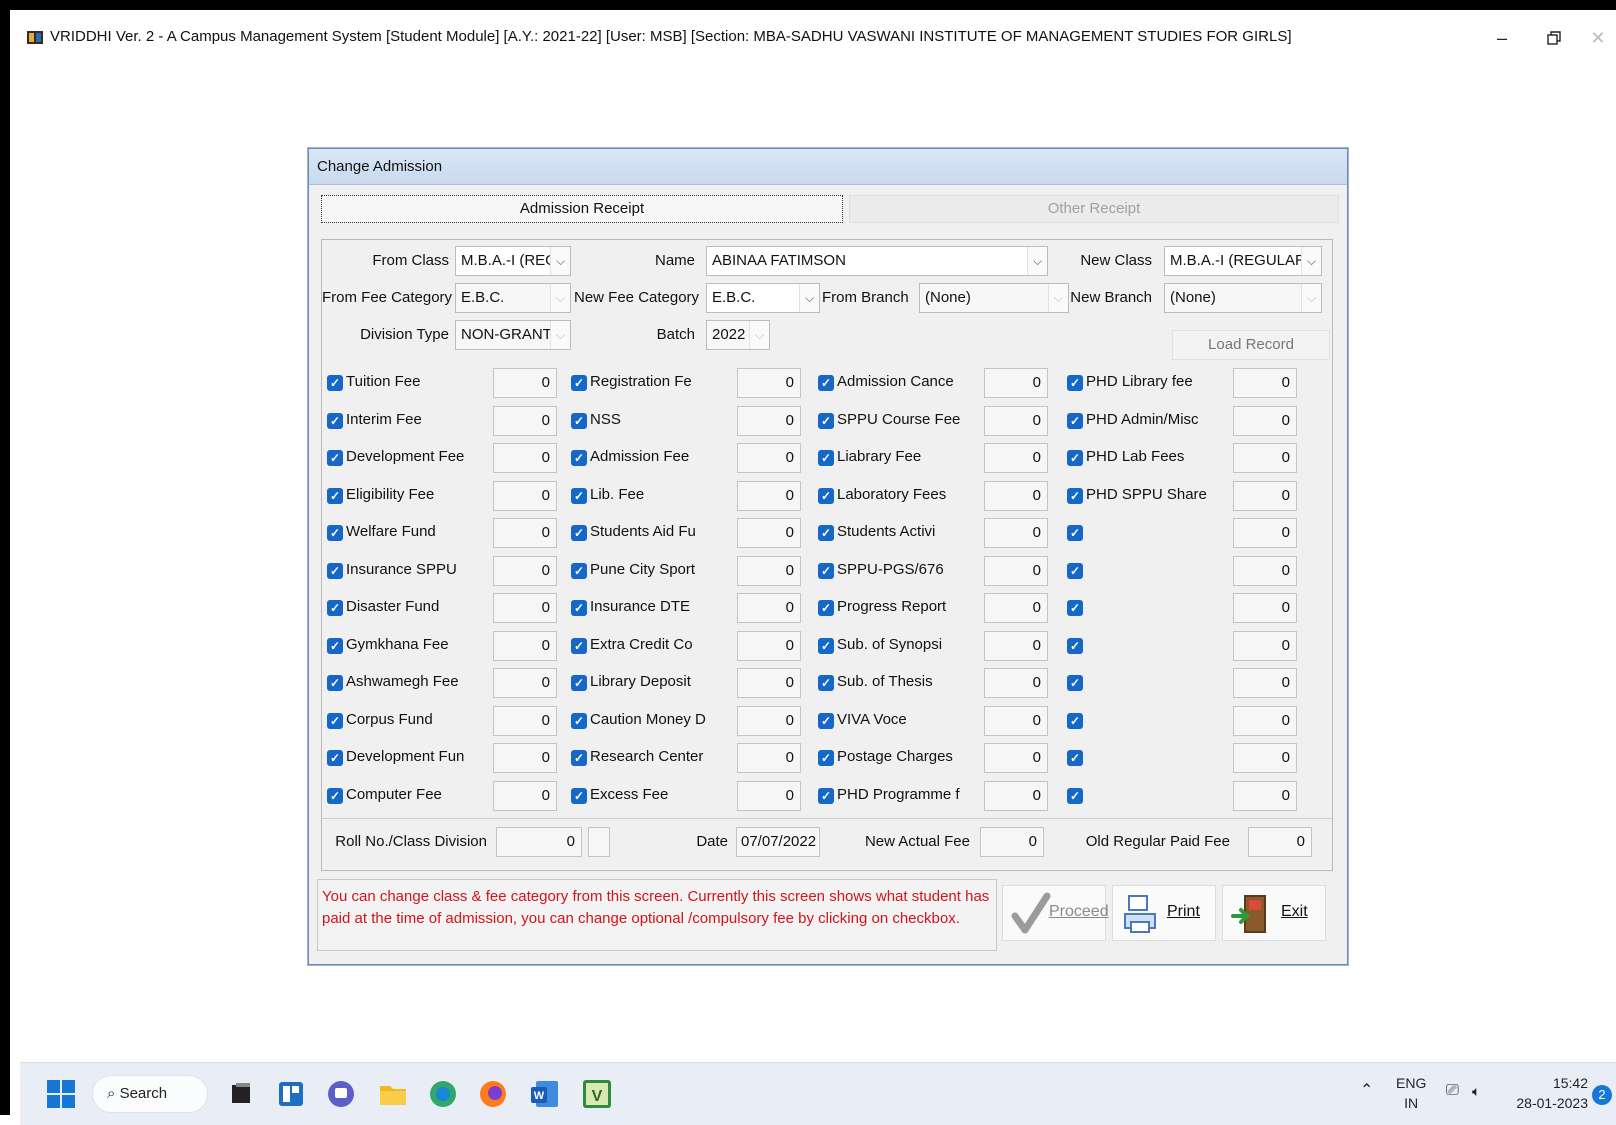  Describe the element at coordinates (61, 1094) in the screenshot. I see `windows-start-icon` at that location.